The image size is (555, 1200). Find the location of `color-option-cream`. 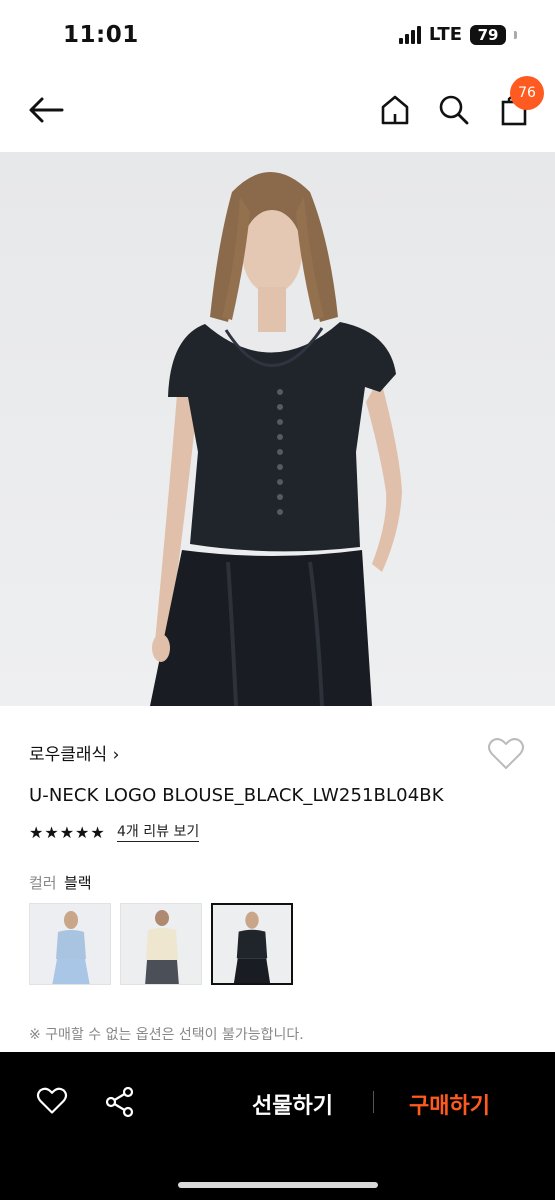

color-option-cream is located at coordinates (161, 944).